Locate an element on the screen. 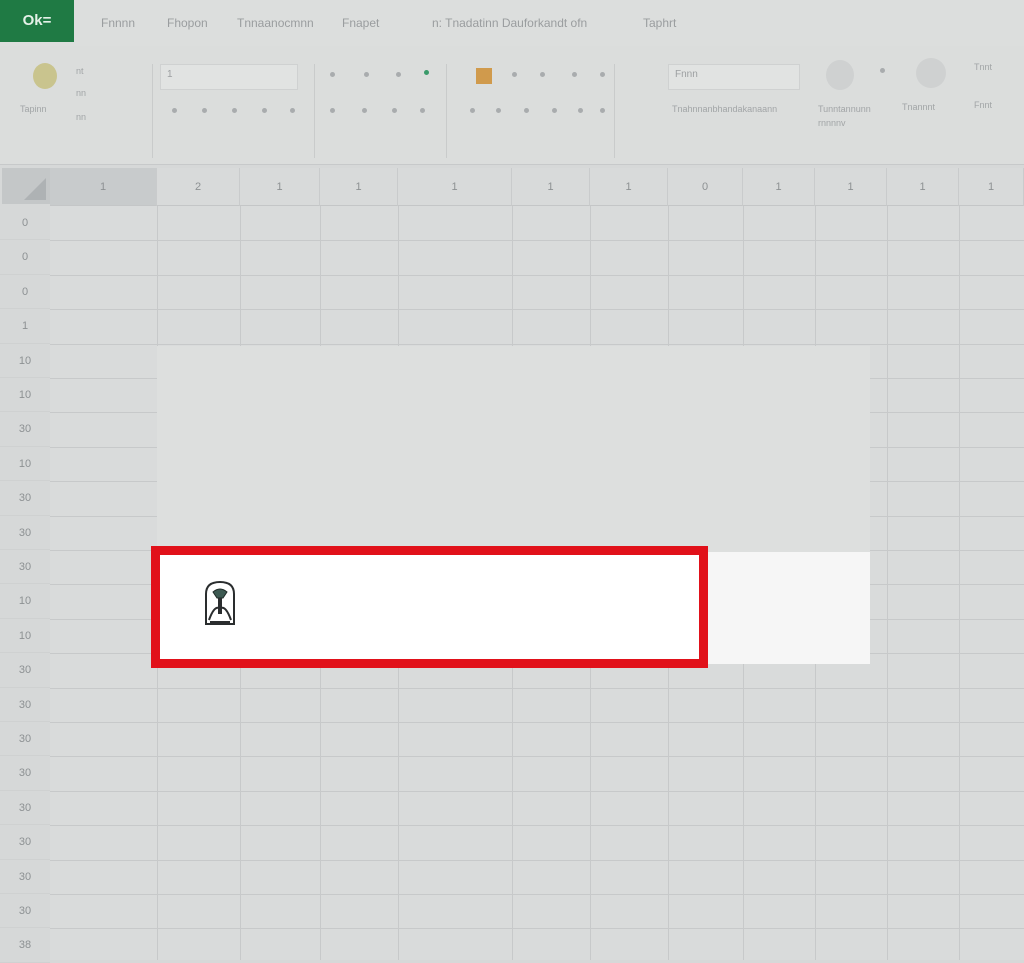 The height and width of the screenshot is (963, 1024). find-caption: Fnnt is located at coordinates (983, 105).